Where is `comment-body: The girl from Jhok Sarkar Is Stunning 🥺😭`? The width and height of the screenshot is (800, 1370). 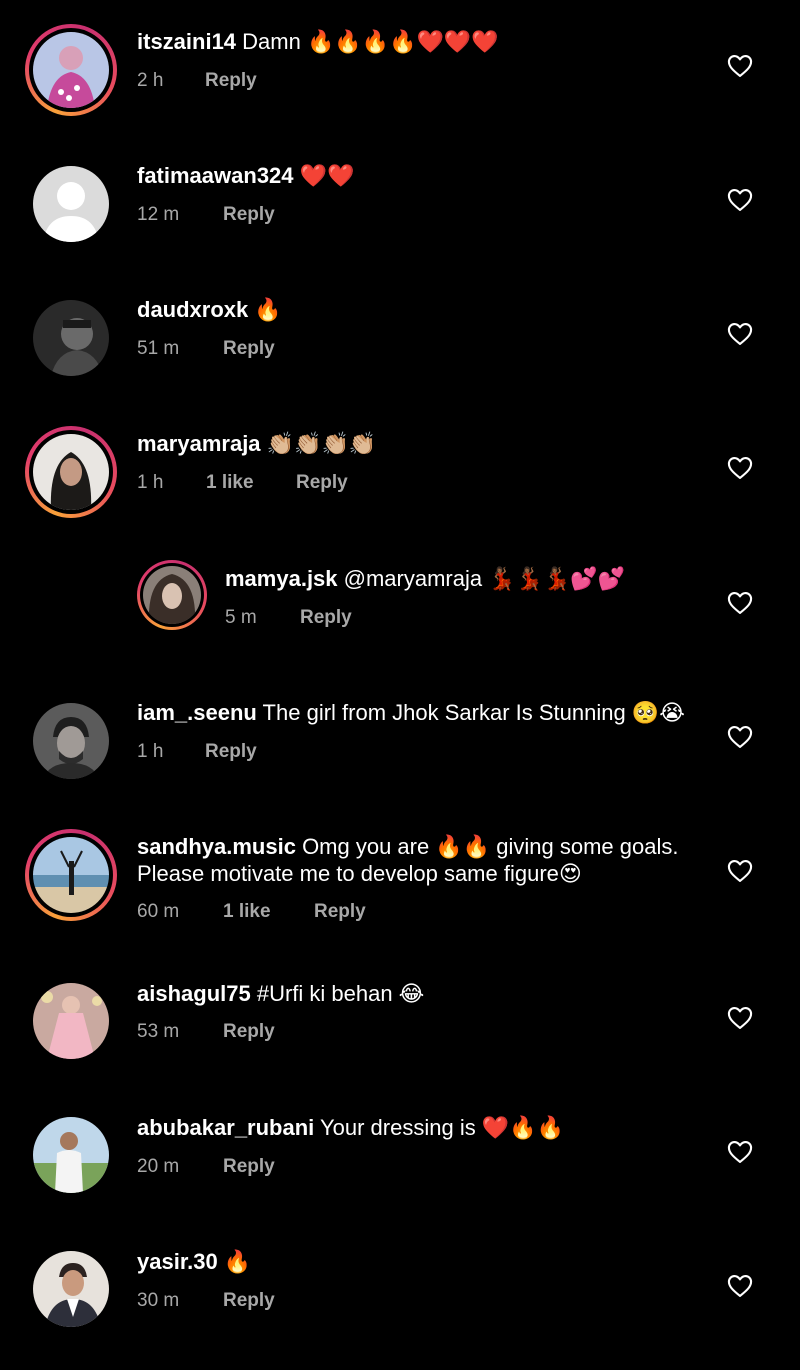 comment-body: The girl from Jhok Sarkar Is Stunning 🥺😭 is located at coordinates (470, 712).